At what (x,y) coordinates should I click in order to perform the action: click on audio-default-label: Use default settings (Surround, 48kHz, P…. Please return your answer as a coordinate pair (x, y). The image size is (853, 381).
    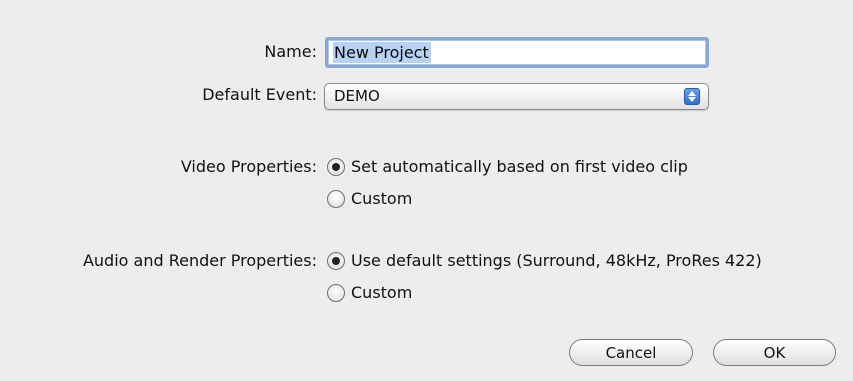
    Looking at the image, I should click on (556, 260).